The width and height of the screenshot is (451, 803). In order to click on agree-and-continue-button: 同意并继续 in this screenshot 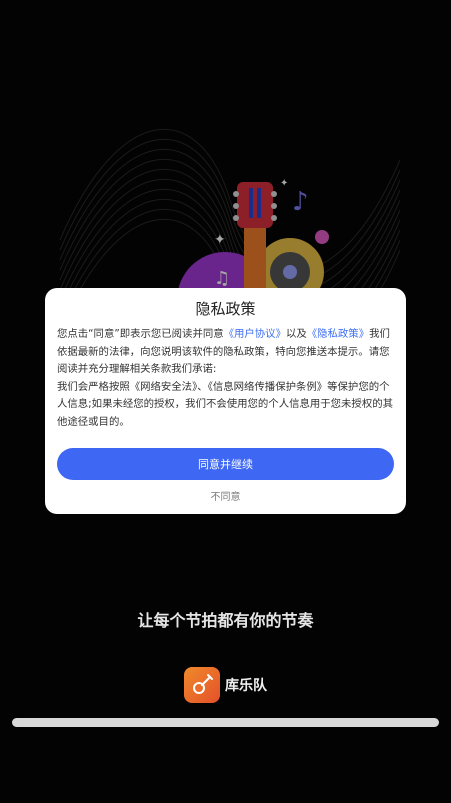, I will do `click(225, 464)`.